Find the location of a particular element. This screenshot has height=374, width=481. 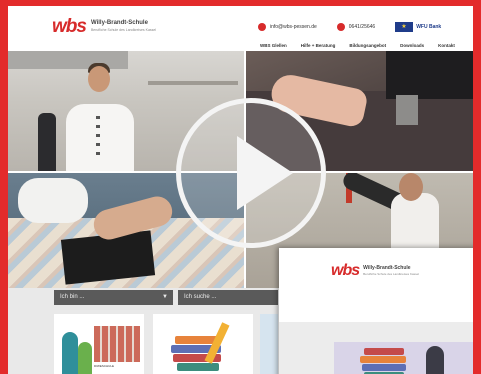

phone-link: 0641/25646 is located at coordinates (356, 27).